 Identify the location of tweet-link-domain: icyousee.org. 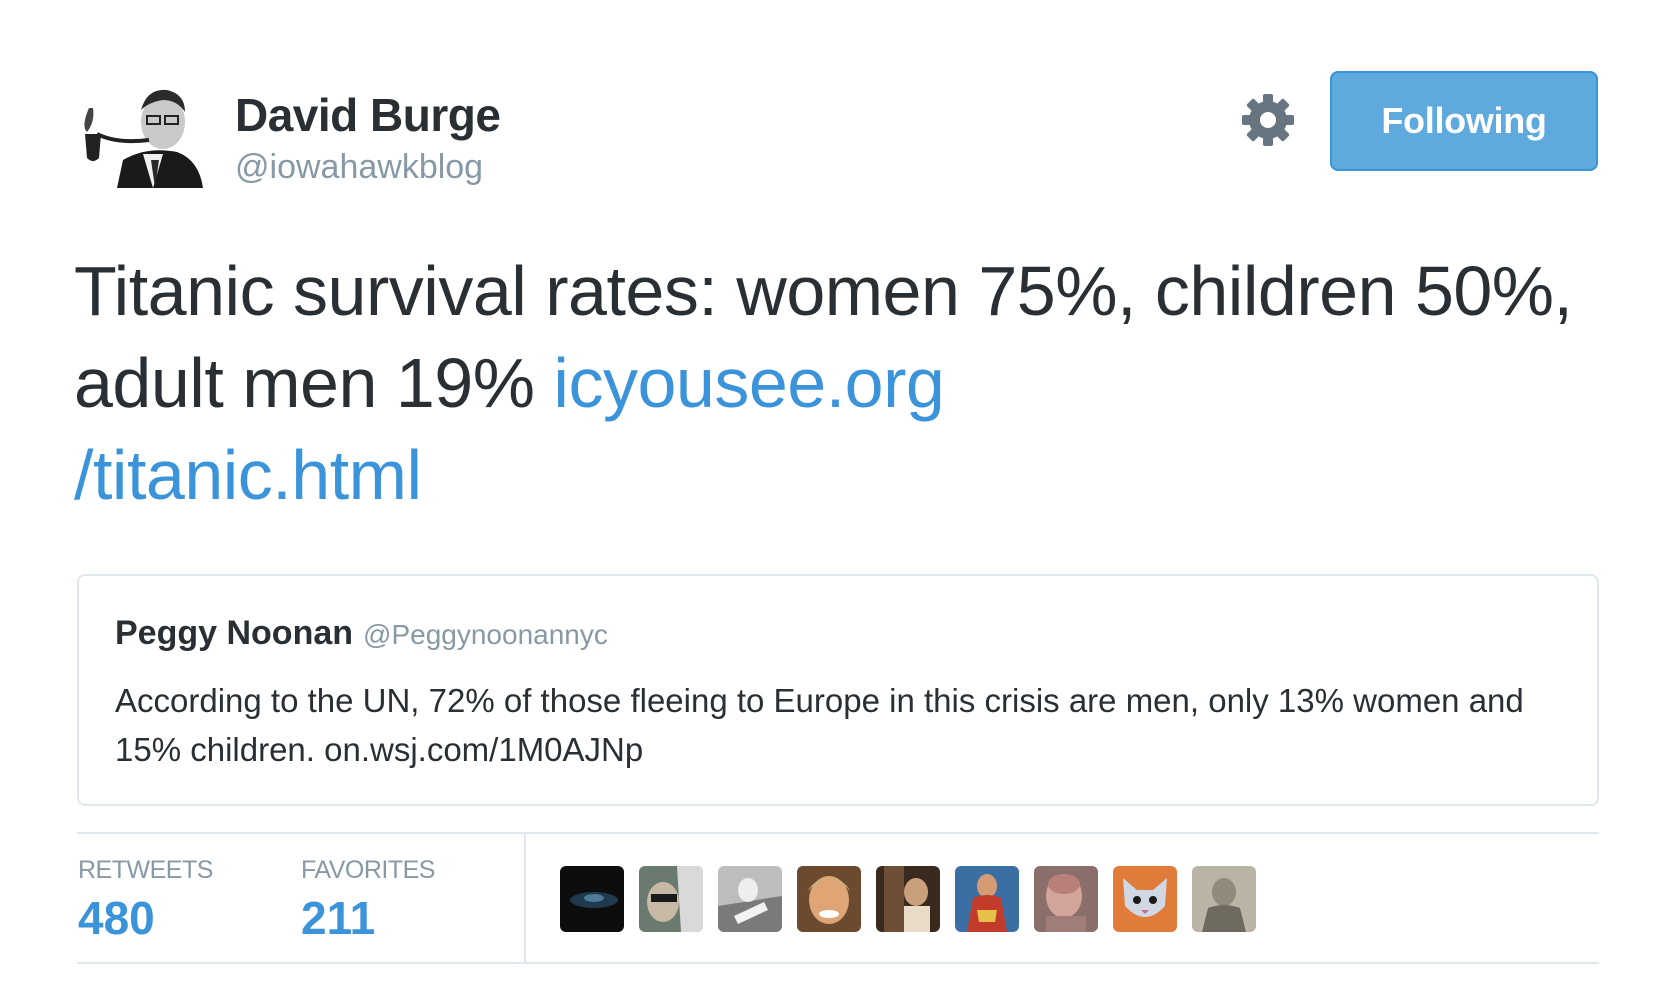
(748, 383).